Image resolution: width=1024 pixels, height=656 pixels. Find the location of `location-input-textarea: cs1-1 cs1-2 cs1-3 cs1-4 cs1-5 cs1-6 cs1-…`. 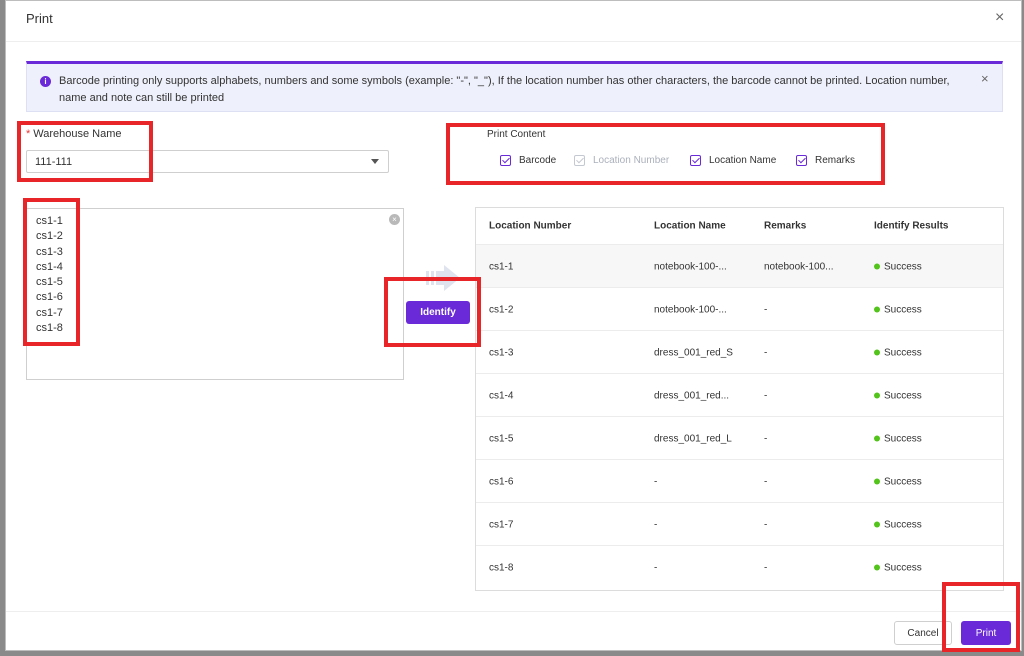

location-input-textarea: cs1-1 cs1-2 cs1-3 cs1-4 cs1-5 cs1-6 cs1-… is located at coordinates (215, 294).